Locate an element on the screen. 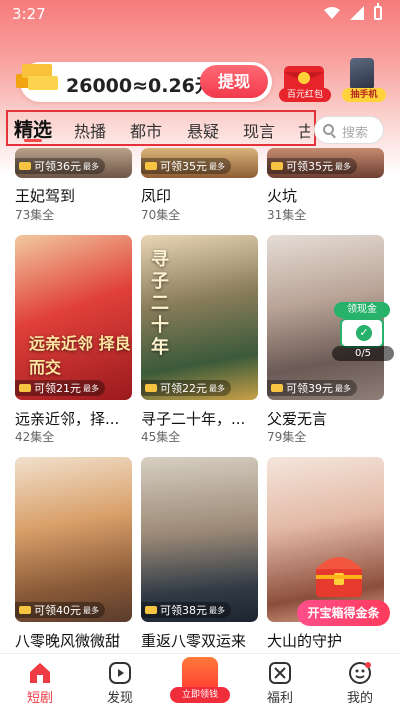 This screenshot has width=400, height=711. signal-icon is located at coordinates (357, 13).